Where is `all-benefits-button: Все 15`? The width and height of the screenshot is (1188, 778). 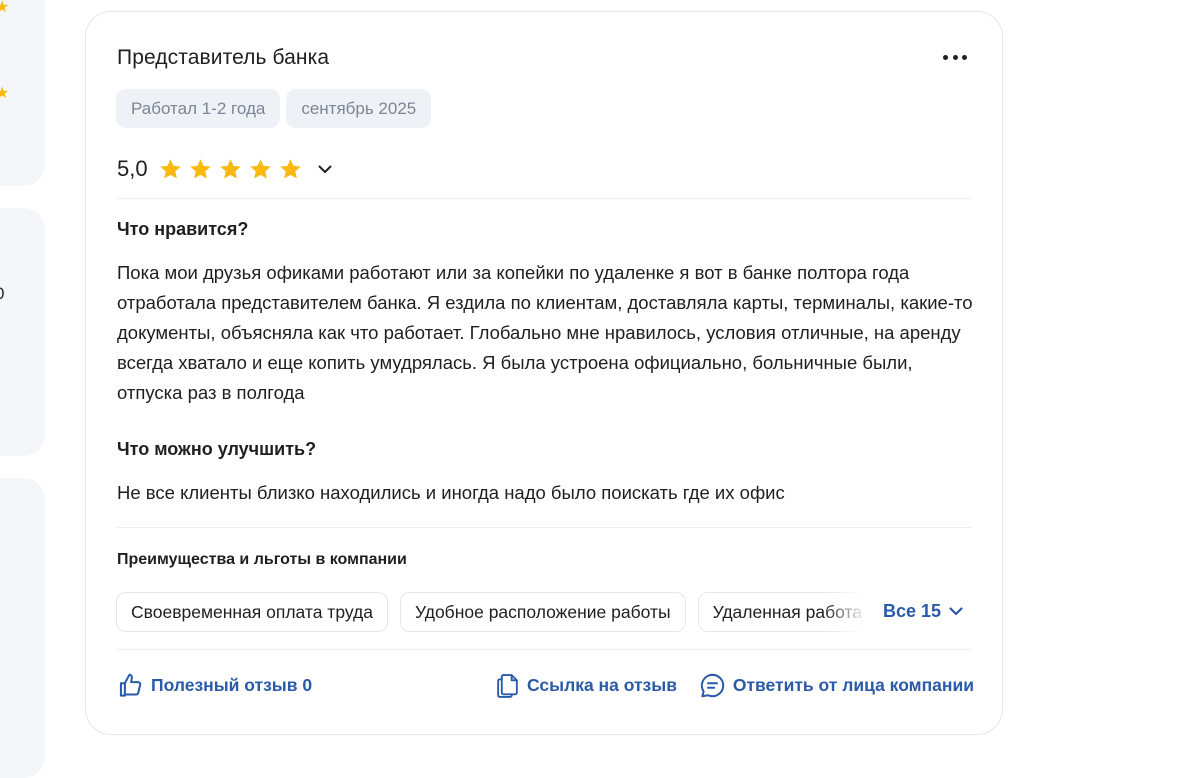
all-benefits-button: Все 15 is located at coordinates (923, 611).